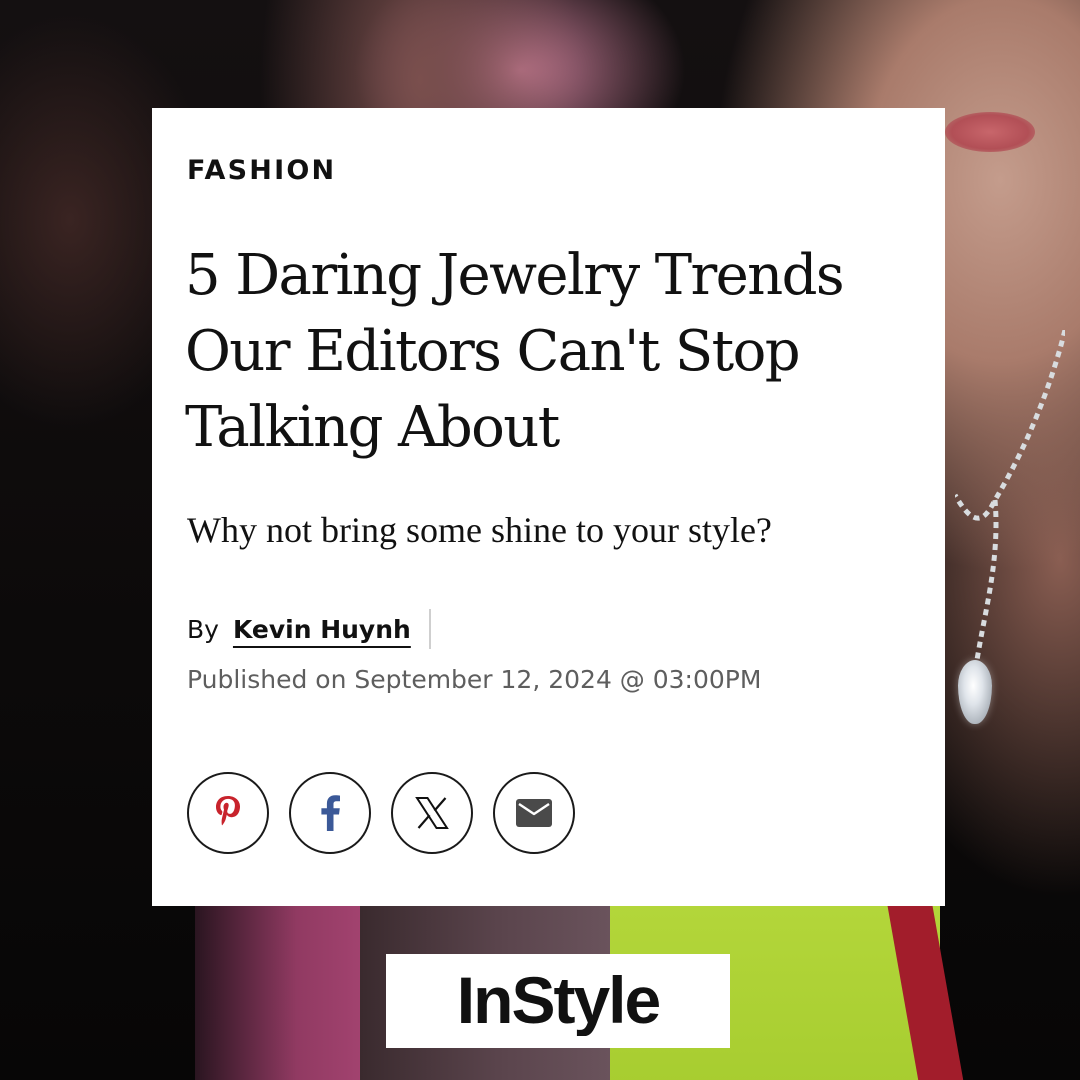 The image size is (1080, 1080). I want to click on facebook-share-button, so click(330, 813).